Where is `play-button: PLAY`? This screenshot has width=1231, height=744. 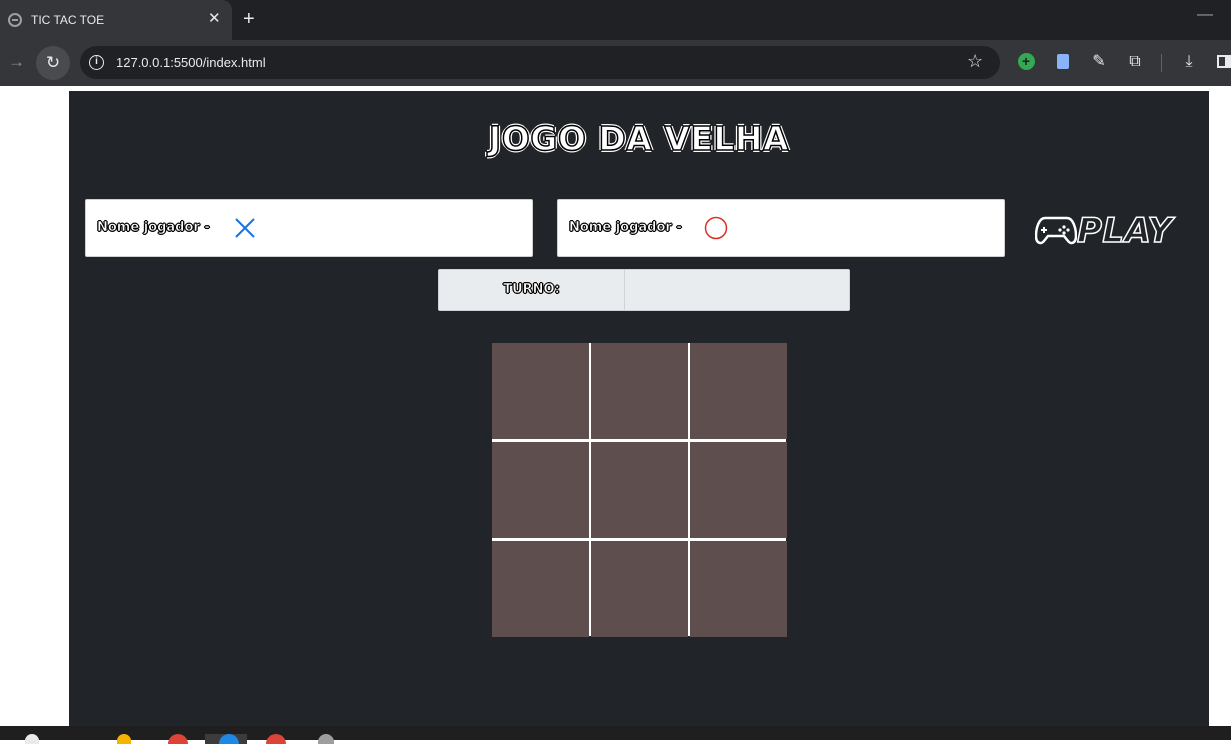
play-button: PLAY is located at coordinates (1115, 231).